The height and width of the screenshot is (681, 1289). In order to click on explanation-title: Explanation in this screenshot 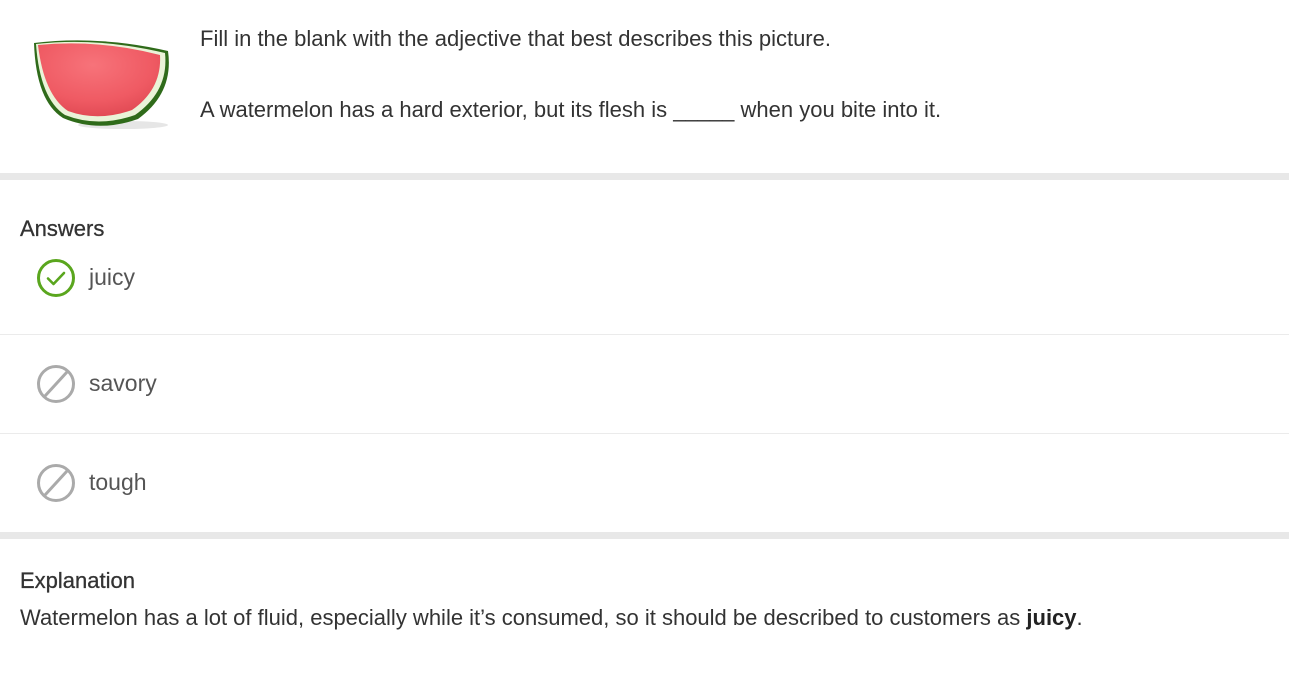, I will do `click(77, 580)`.